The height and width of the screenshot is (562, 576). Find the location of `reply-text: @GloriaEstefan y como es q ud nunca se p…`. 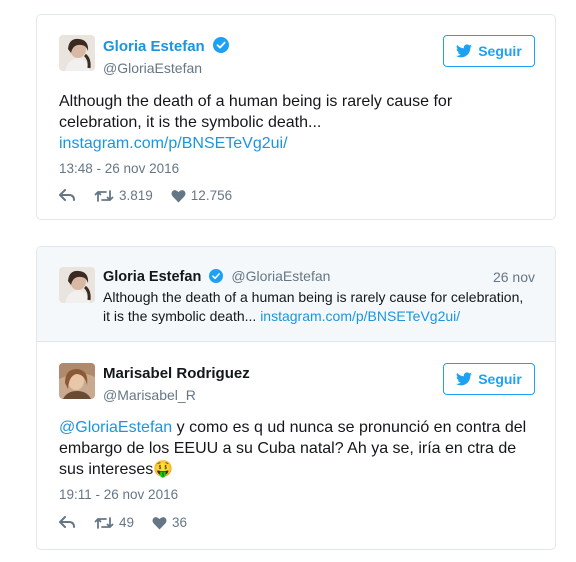

reply-text: @GloriaEstefan y como es q ud nunca se p… is located at coordinates (304, 448).